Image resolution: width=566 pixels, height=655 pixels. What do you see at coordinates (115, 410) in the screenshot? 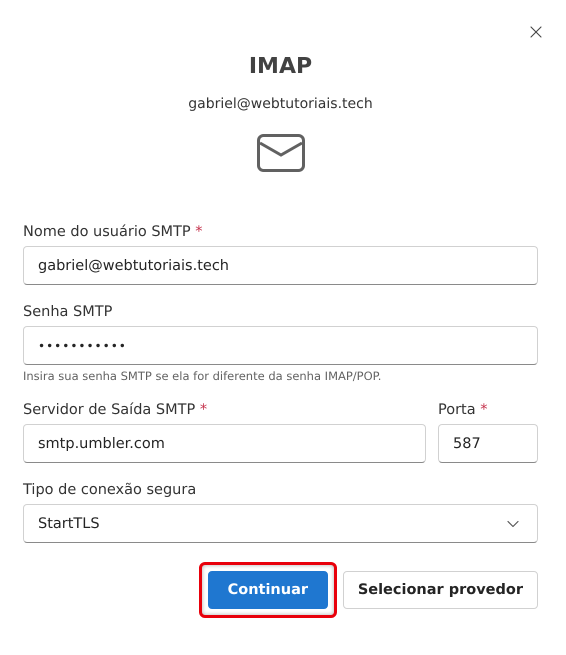
I see `field-label: Servidor de Saída SMTP *` at bounding box center [115, 410].